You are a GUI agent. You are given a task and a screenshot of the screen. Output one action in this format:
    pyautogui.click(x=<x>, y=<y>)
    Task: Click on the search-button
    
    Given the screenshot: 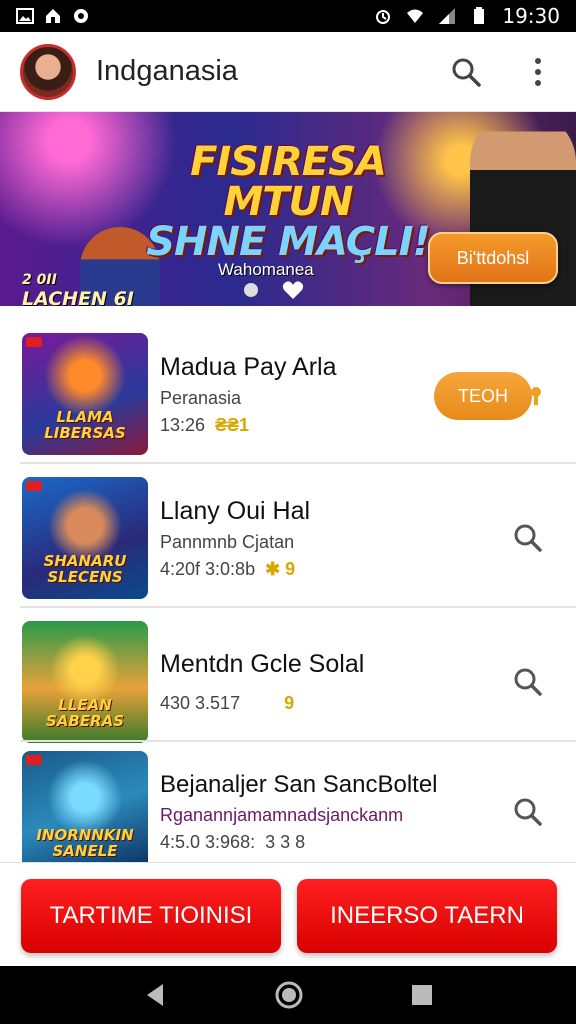 What is the action you would take?
    pyautogui.click(x=466, y=72)
    